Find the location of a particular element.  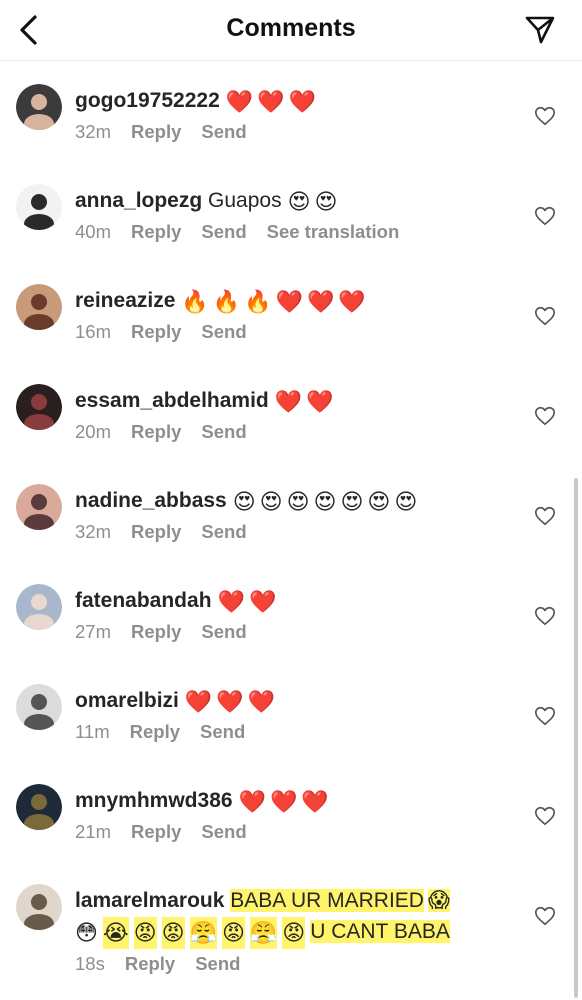

comment-meta: 18s Reply Send is located at coordinates (285, 964).